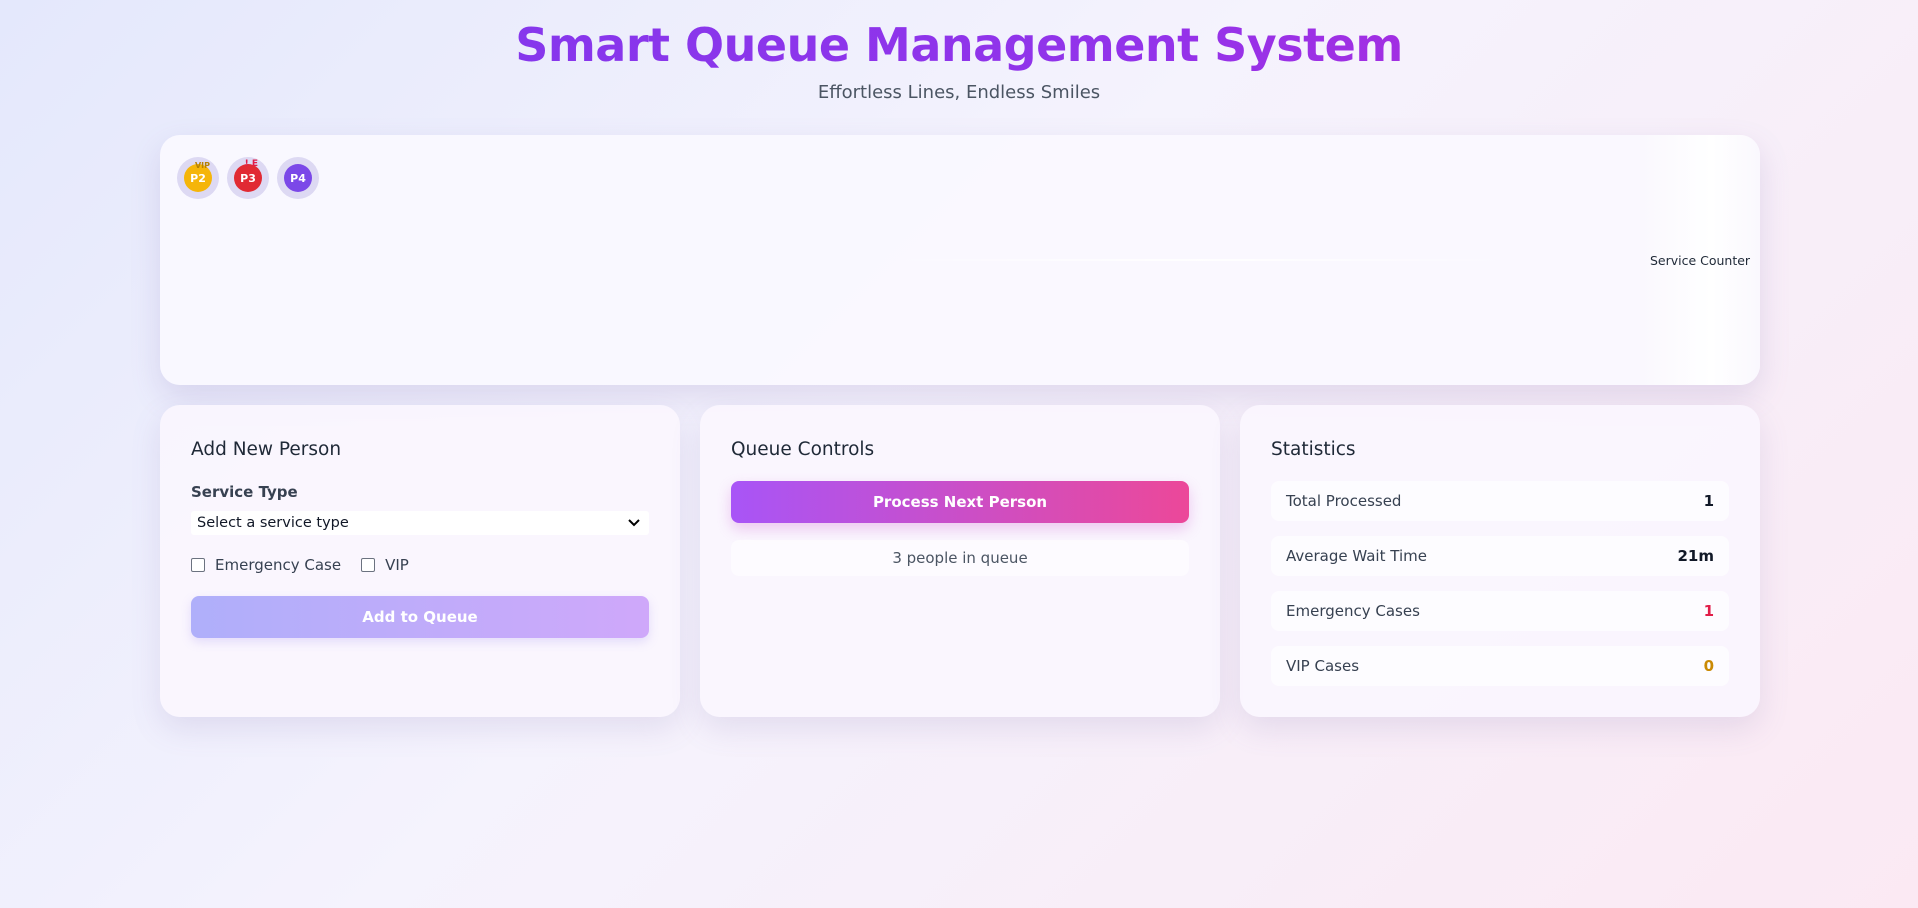  I want to click on service-counter: Service Counter, so click(1700, 260).